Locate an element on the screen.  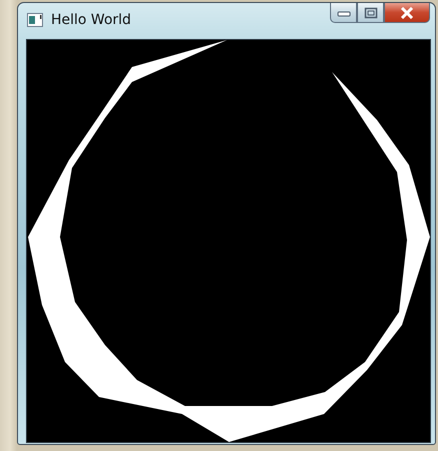
close-icon is located at coordinates (407, 12).